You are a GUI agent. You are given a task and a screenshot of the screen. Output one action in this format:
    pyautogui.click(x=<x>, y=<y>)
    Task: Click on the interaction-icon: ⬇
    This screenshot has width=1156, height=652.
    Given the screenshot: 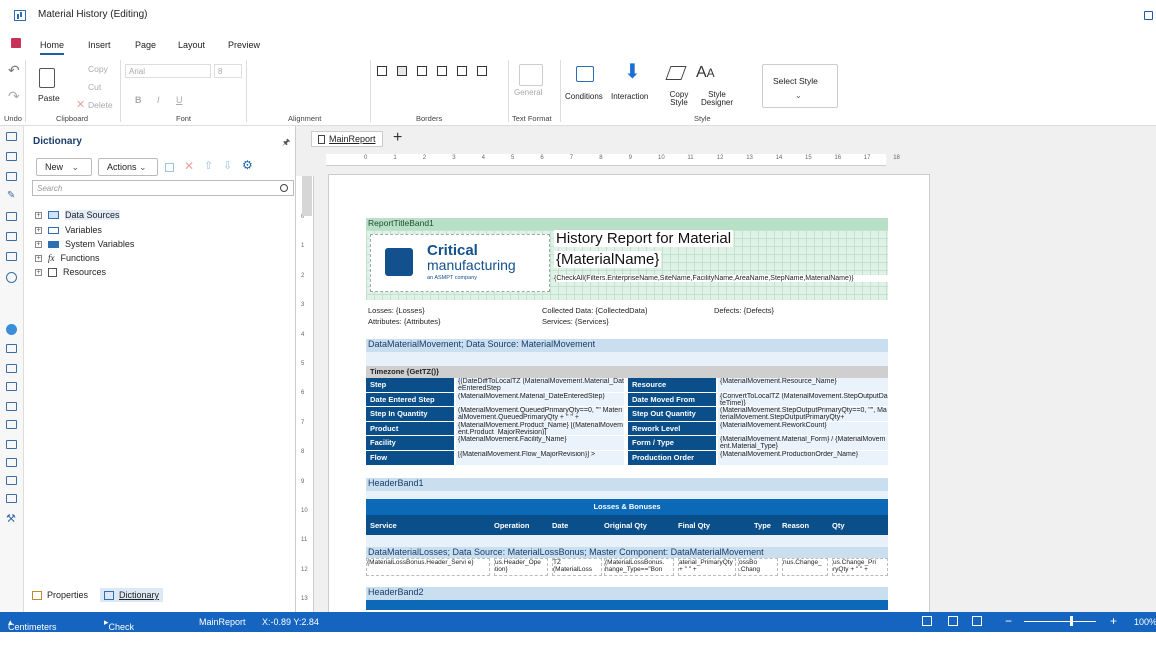 What is the action you would take?
    pyautogui.click(x=632, y=72)
    